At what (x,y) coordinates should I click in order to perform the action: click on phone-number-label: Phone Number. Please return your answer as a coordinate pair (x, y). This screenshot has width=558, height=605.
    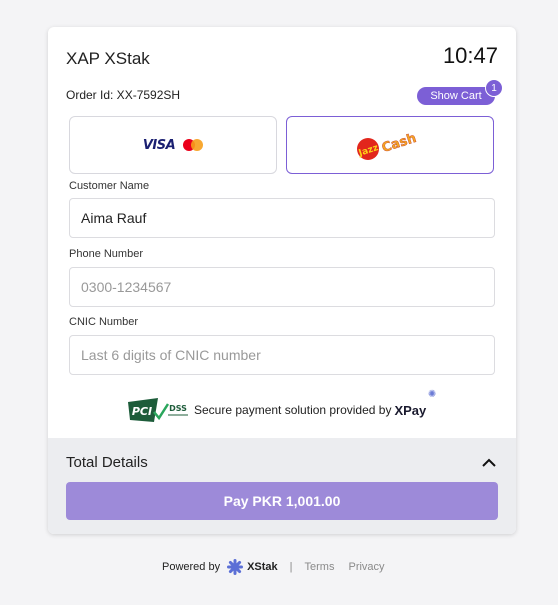
    Looking at the image, I should click on (106, 254).